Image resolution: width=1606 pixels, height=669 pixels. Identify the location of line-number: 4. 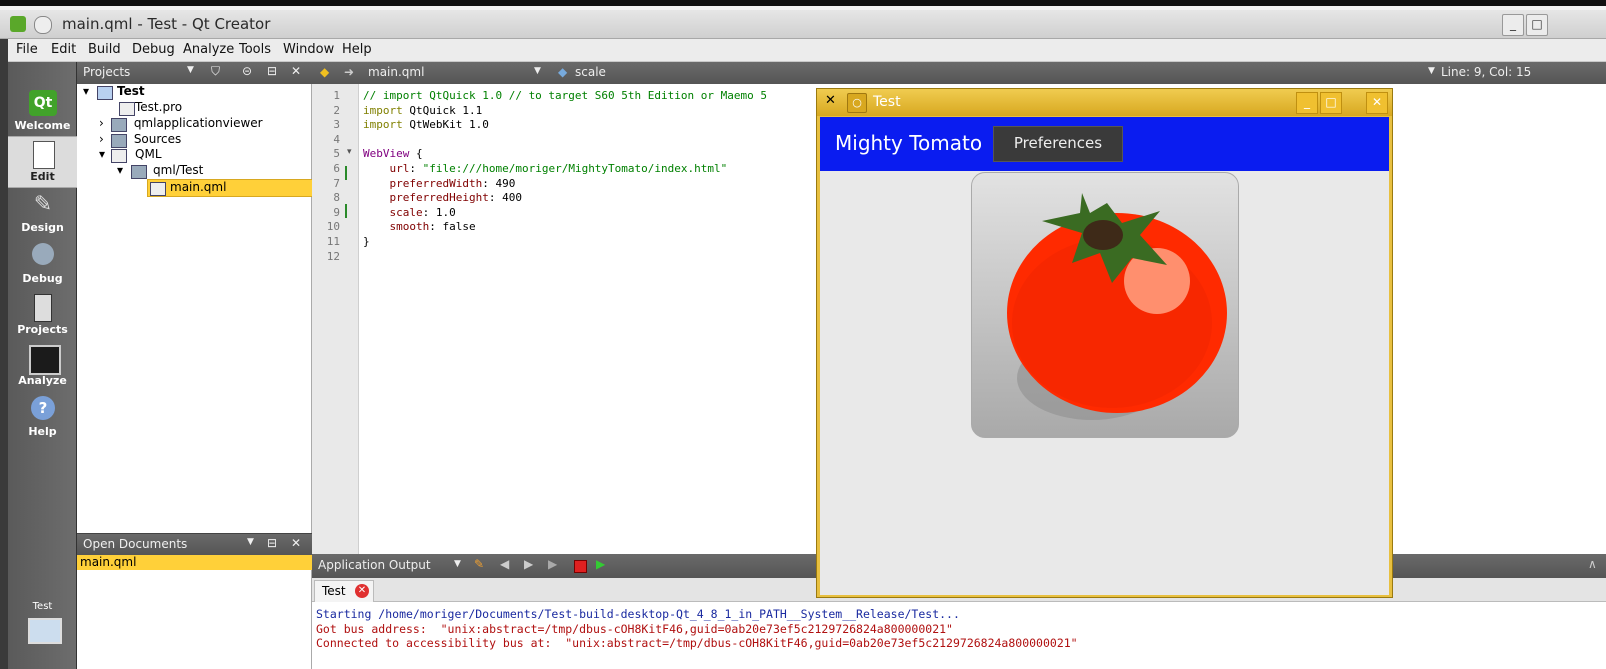
(336, 139).